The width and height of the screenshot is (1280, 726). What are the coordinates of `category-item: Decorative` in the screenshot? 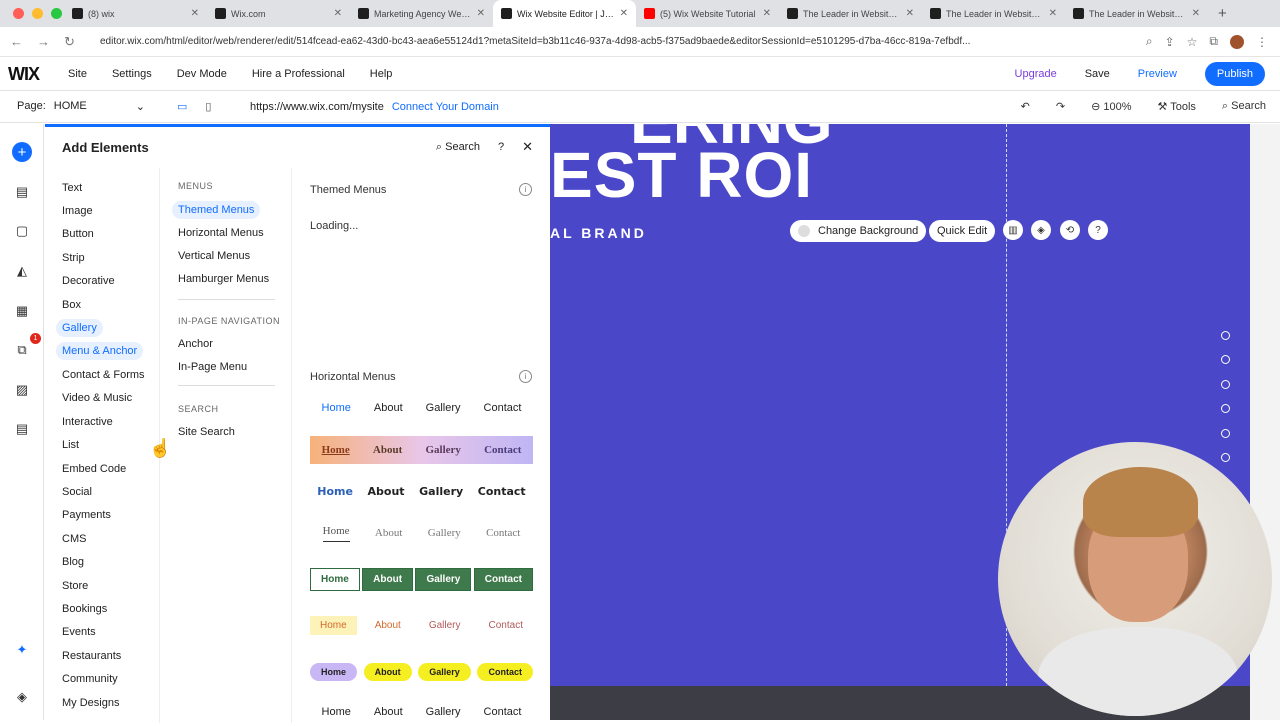 It's located at (88, 281).